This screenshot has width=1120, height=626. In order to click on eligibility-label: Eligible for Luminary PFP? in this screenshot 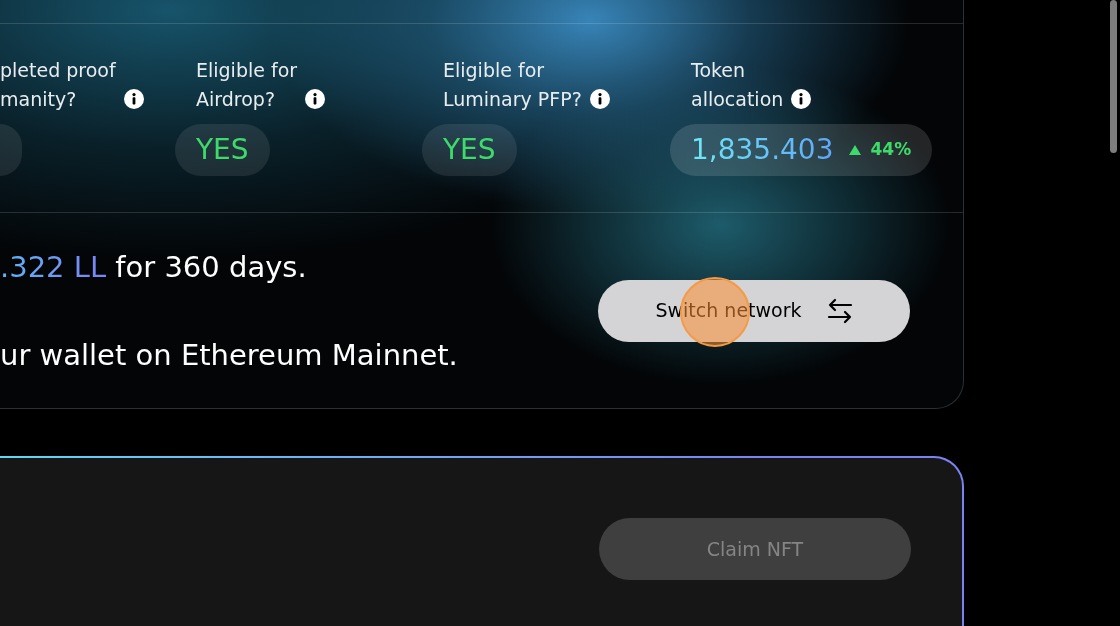, I will do `click(512, 85)`.